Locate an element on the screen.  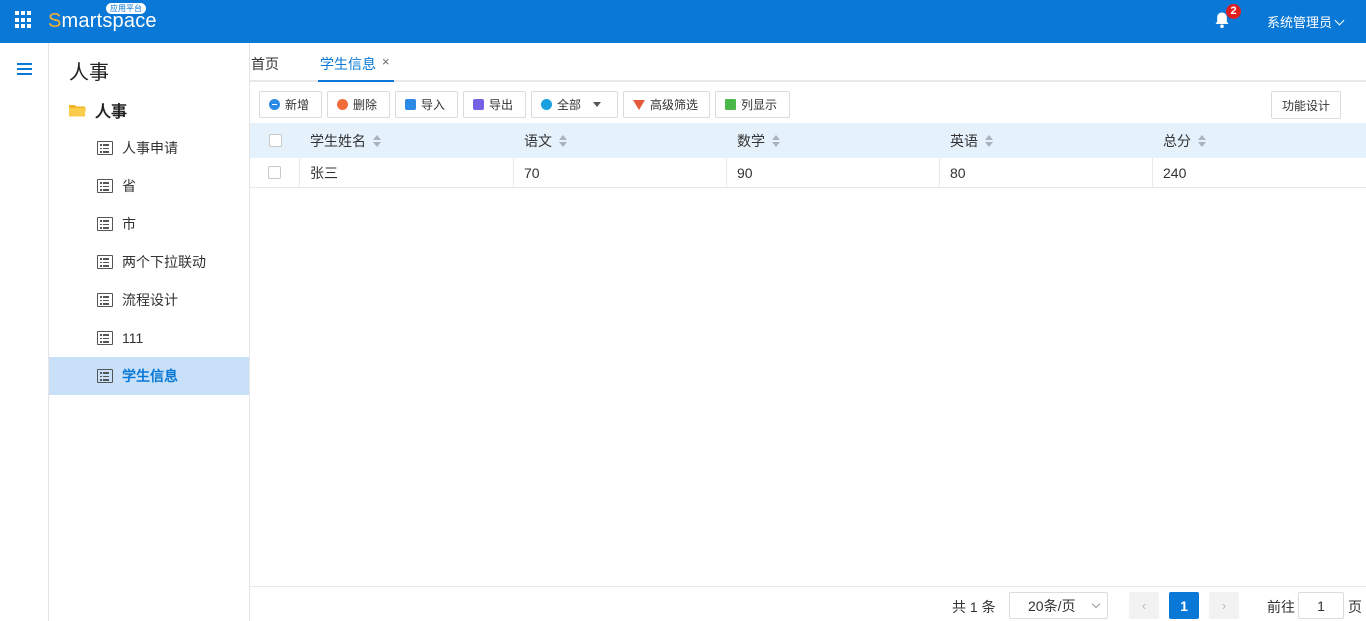
table-cell: 70 is located at coordinates (620, 172).